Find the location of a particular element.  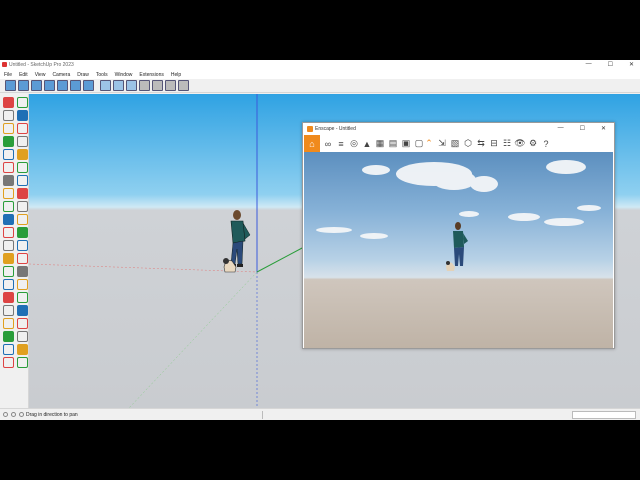

freehand-icon is located at coordinates (22, 141).